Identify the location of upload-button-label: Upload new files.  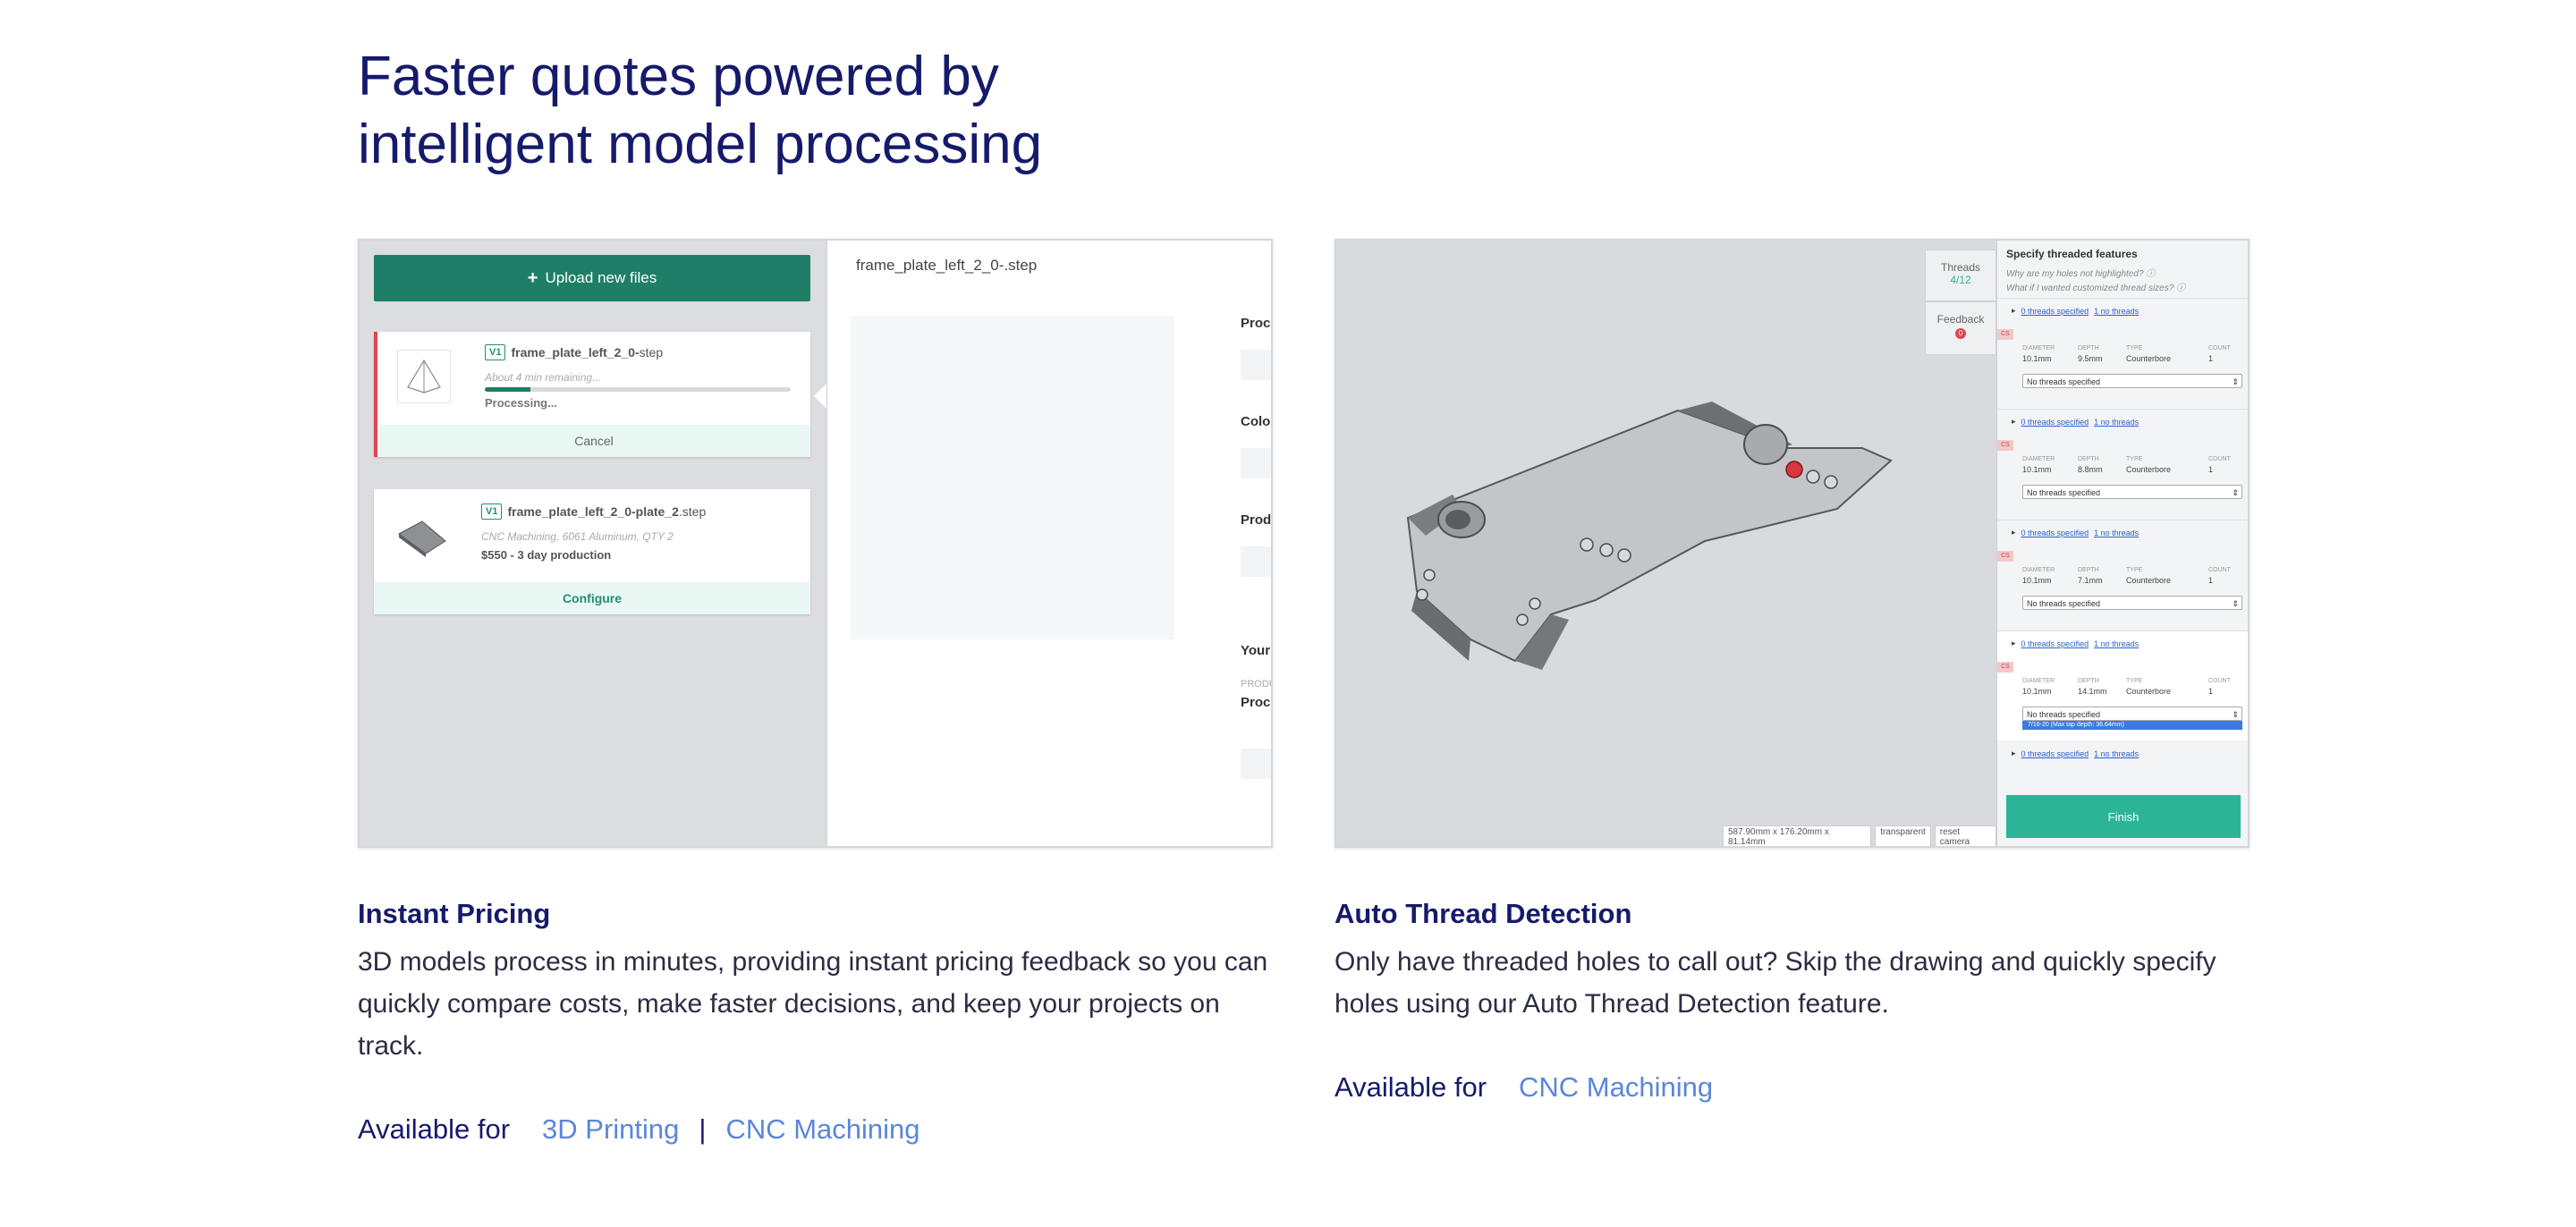
(601, 277).